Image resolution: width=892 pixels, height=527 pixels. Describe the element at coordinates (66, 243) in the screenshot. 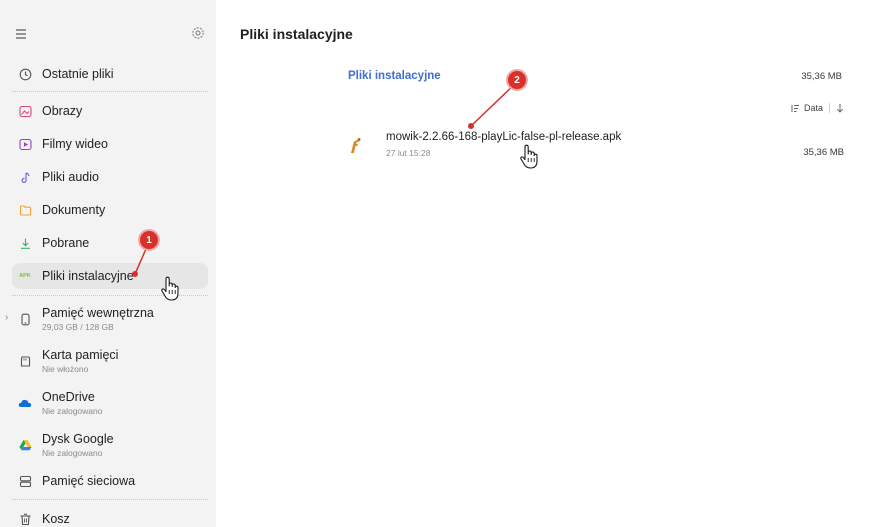

I see `sidebar-item-label: Pobrane` at that location.